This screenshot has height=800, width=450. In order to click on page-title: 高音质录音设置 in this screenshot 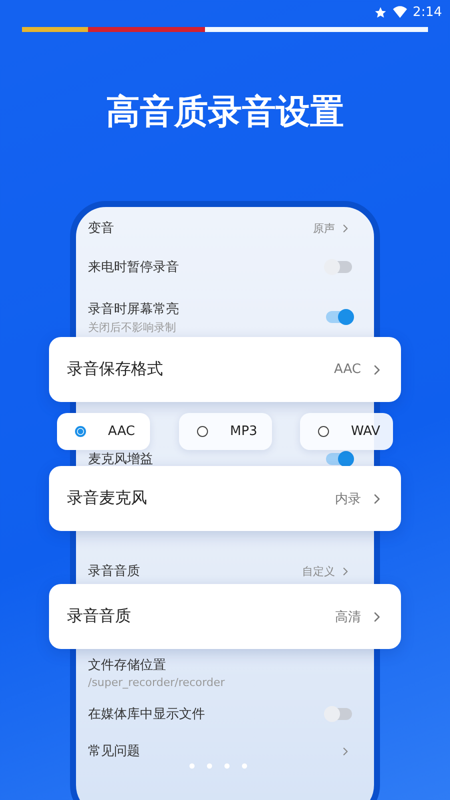, I will do `click(225, 112)`.